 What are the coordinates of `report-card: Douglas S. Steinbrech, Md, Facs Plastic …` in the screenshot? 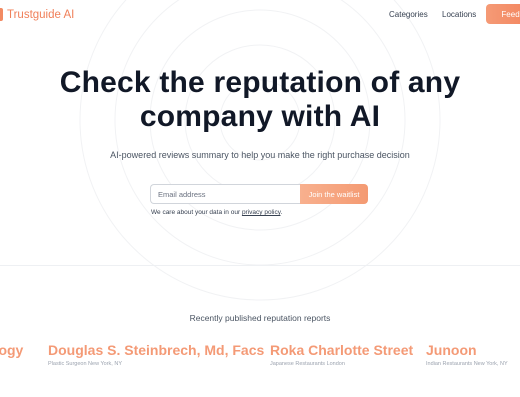 It's located at (156, 355).